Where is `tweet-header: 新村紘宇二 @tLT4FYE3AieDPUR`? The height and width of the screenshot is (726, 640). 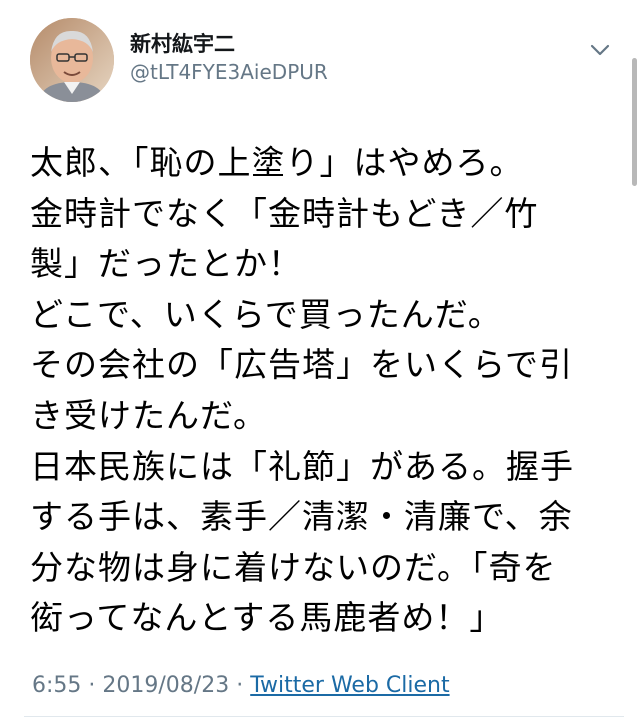
tweet-header: 新村紘宇二 @tLT4FYE3AieDPUR is located at coordinates (325, 63).